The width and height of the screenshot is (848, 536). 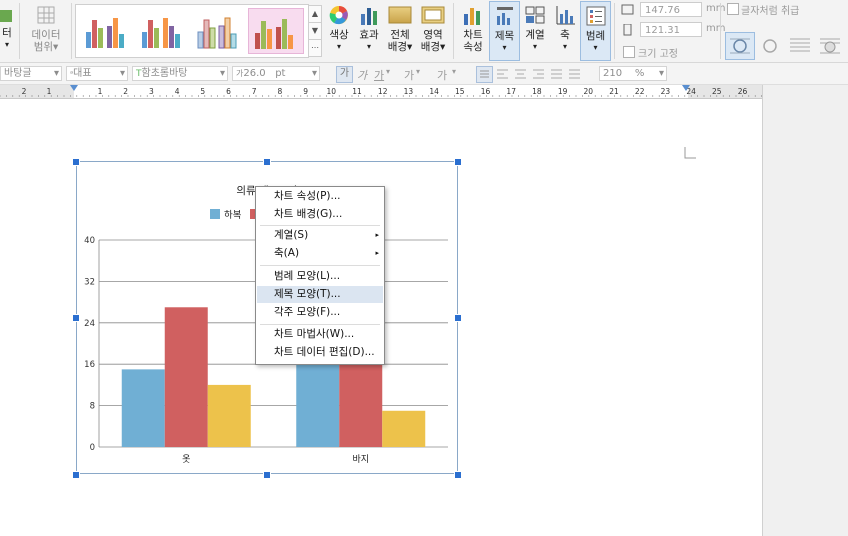 What do you see at coordinates (400, 35) in the screenshot?
I see `full-bg-label: 전체` at bounding box center [400, 35].